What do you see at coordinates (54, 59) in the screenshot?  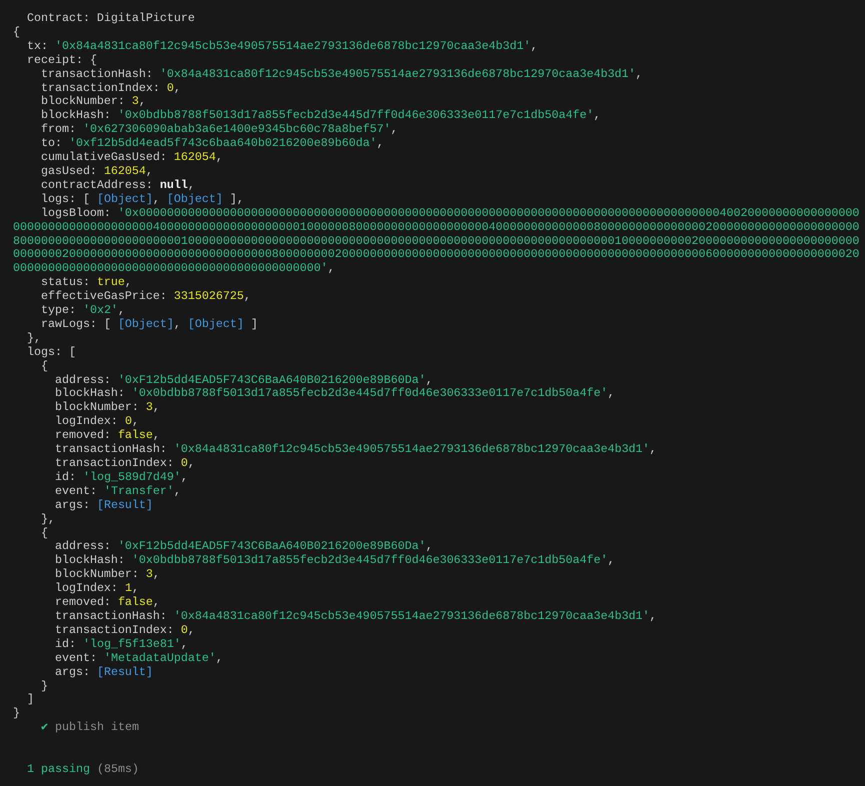 I see `property-key: receipt:` at bounding box center [54, 59].